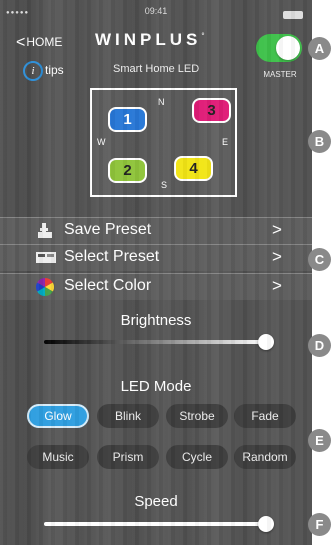 The height and width of the screenshot is (545, 333). What do you see at coordinates (156, 386) in the screenshot?
I see `led-mode-title: LED Mode` at bounding box center [156, 386].